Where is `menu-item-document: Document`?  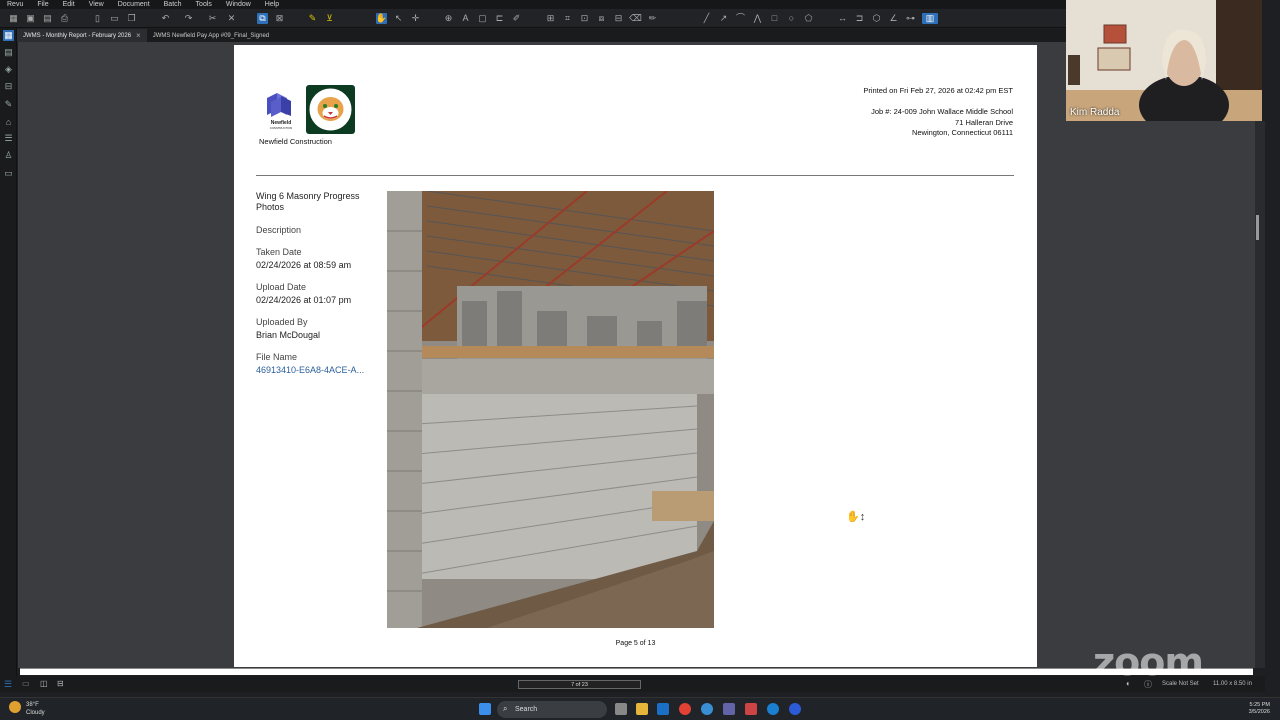 menu-item-document: Document is located at coordinates (134, 4).